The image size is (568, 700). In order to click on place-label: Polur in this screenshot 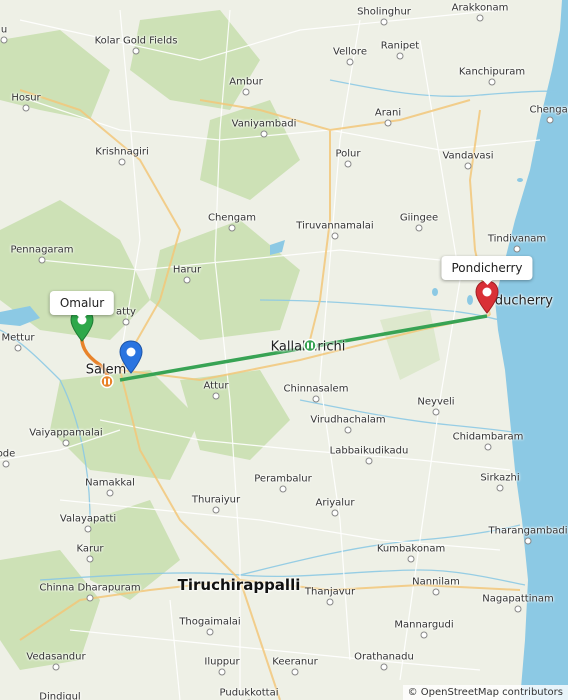, I will do `click(348, 154)`.